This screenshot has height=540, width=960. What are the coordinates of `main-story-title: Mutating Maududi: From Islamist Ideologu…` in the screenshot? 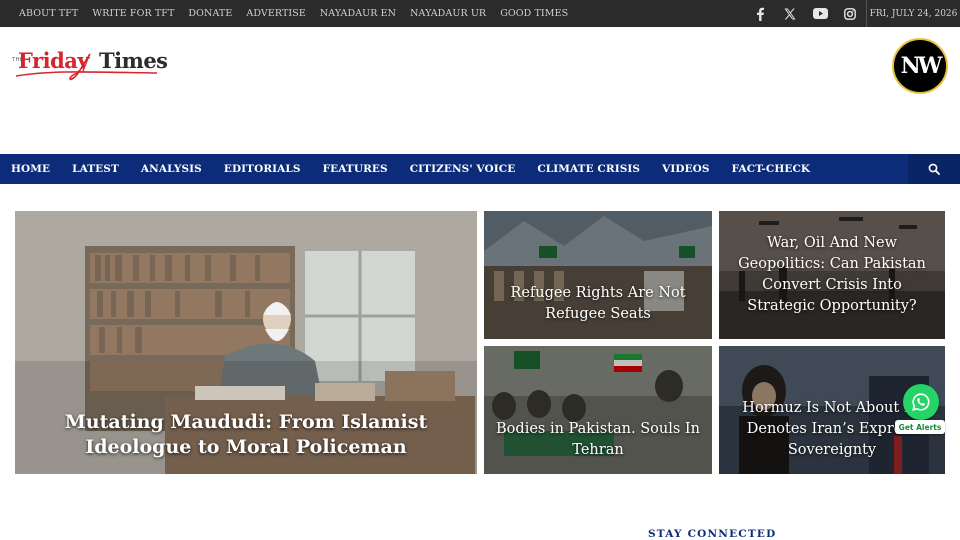 It's located at (246, 435).